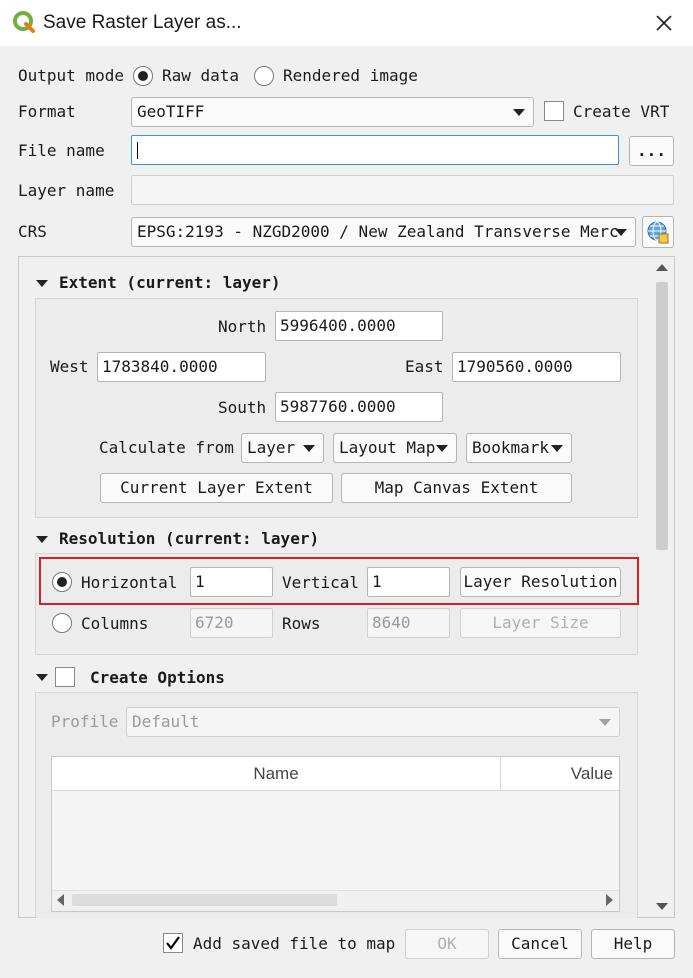 Image resolution: width=693 pixels, height=978 pixels. Describe the element at coordinates (332, 112) in the screenshot. I see `format-select: GeoTIFF` at that location.